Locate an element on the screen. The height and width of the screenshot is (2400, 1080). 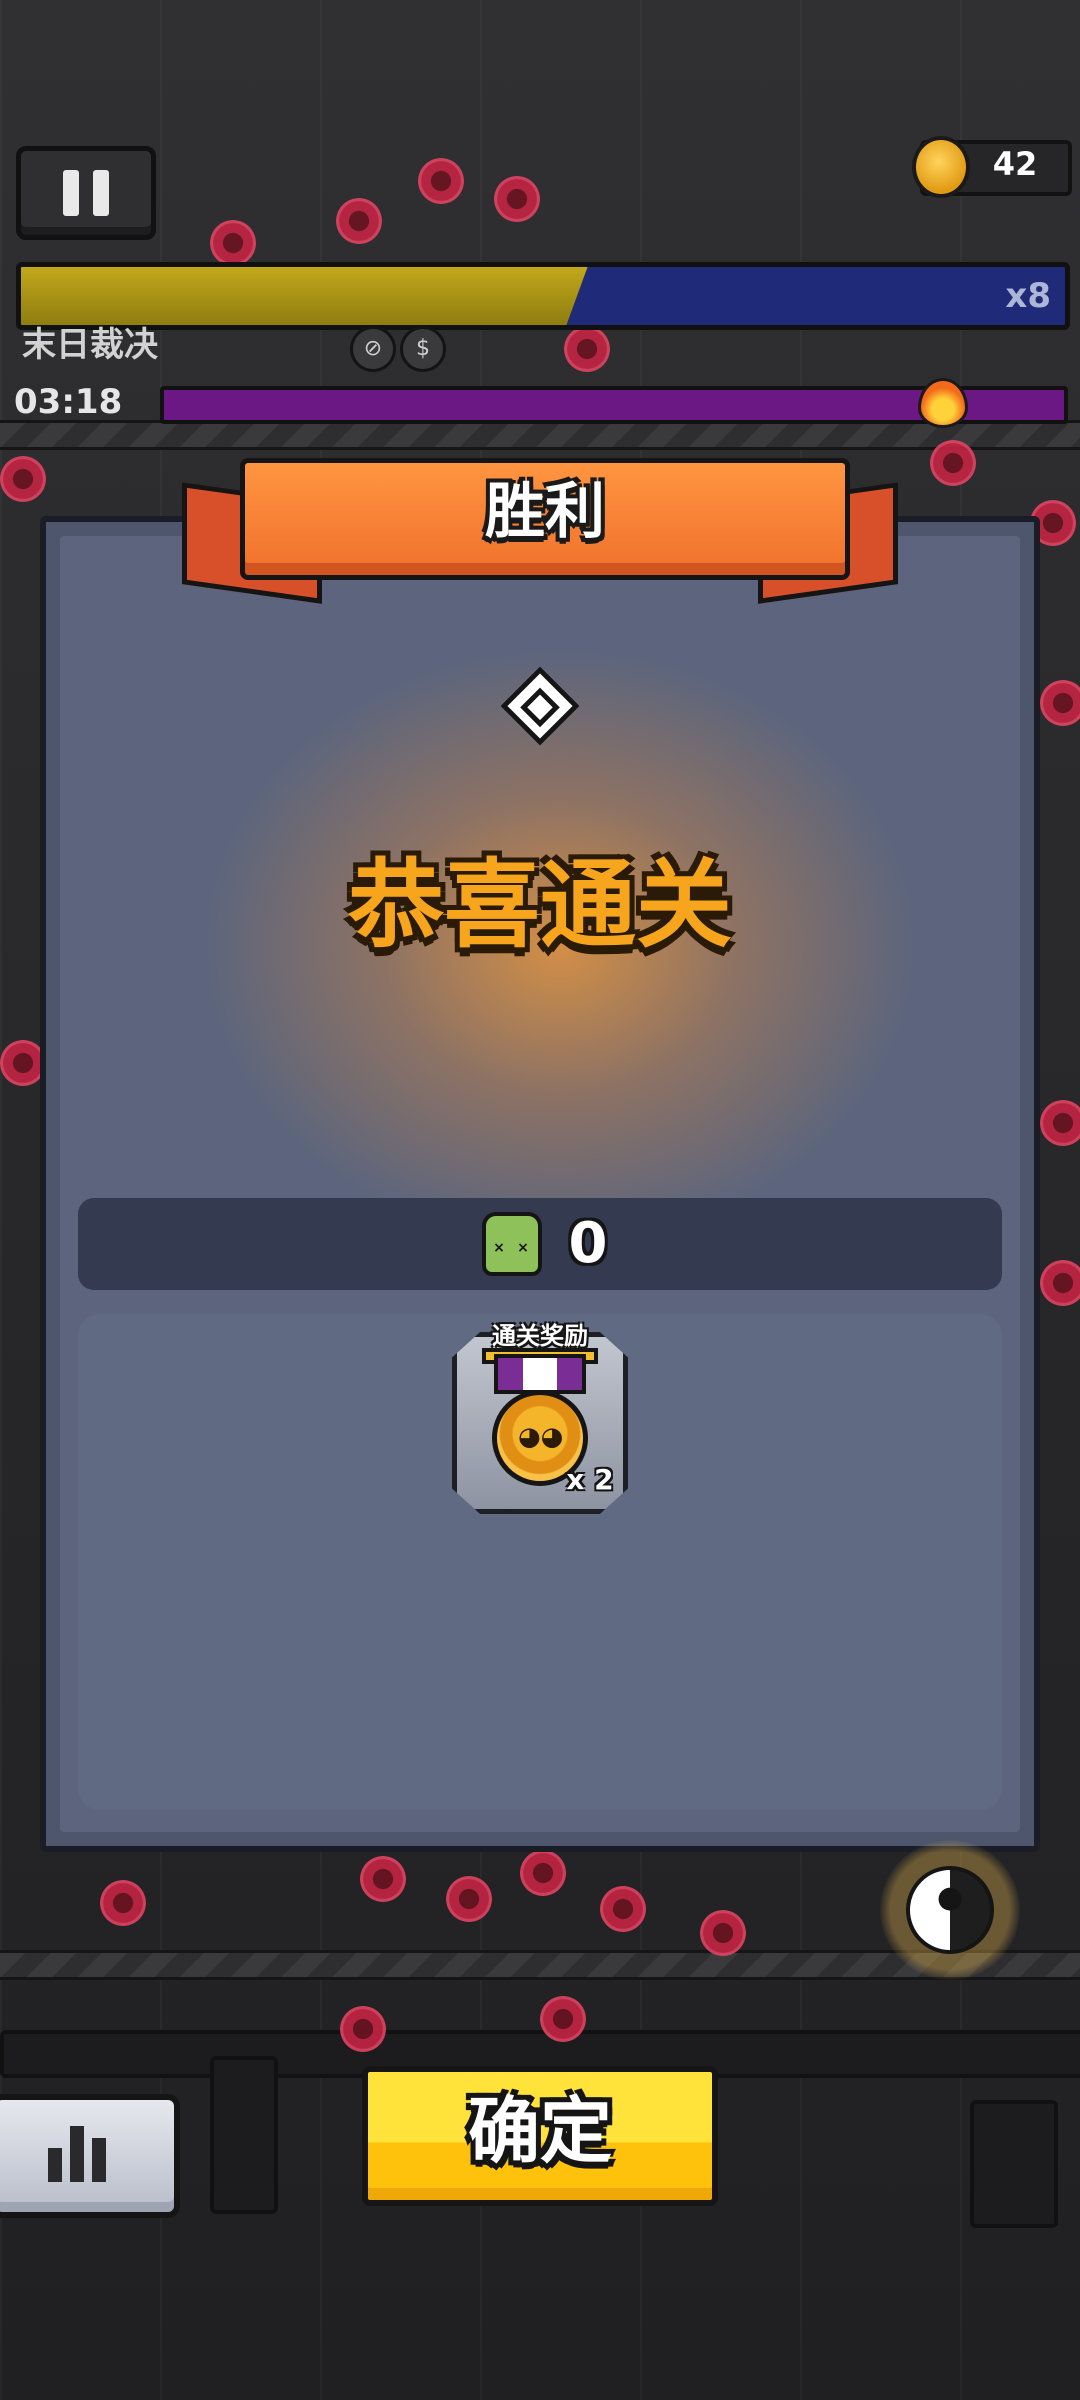
boss-trait-icon: ⊘ is located at coordinates (373, 349).